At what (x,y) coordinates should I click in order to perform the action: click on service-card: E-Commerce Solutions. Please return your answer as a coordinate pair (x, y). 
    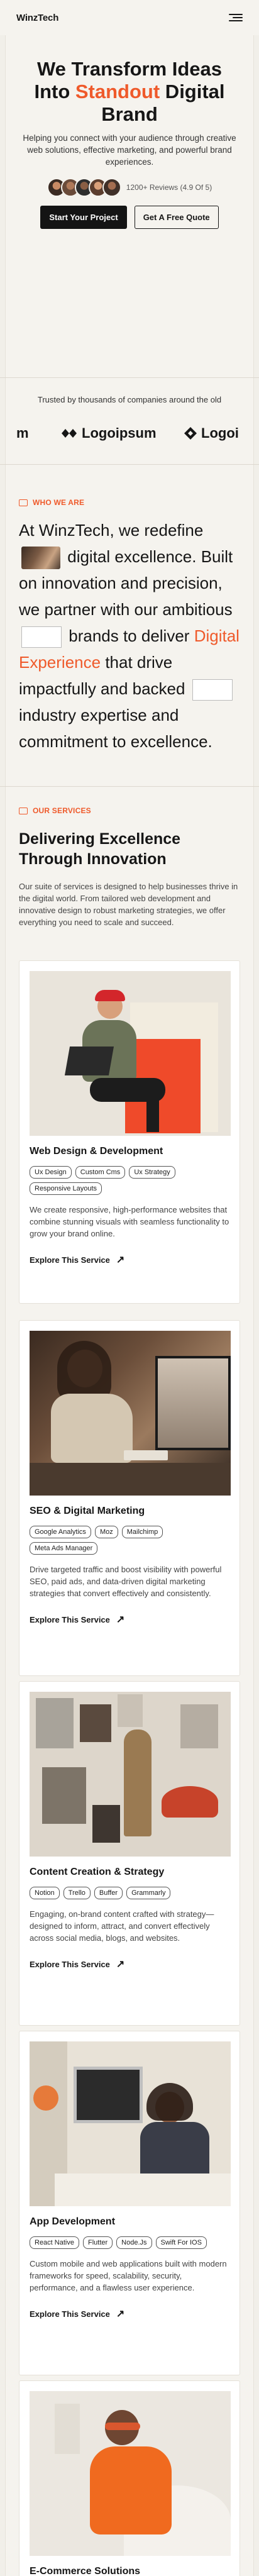
    Looking at the image, I should click on (129, 2478).